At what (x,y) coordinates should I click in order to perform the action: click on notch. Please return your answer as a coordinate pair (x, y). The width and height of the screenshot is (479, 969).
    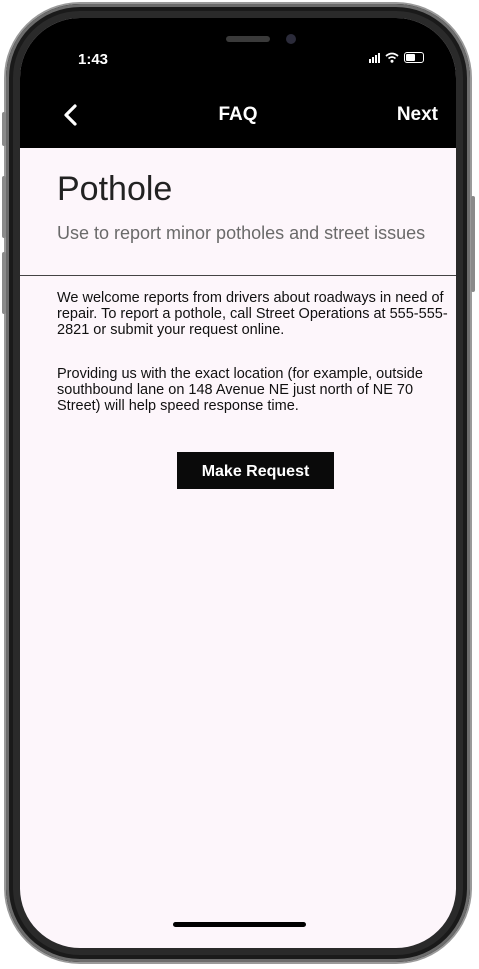
    Looking at the image, I should click on (238, 40).